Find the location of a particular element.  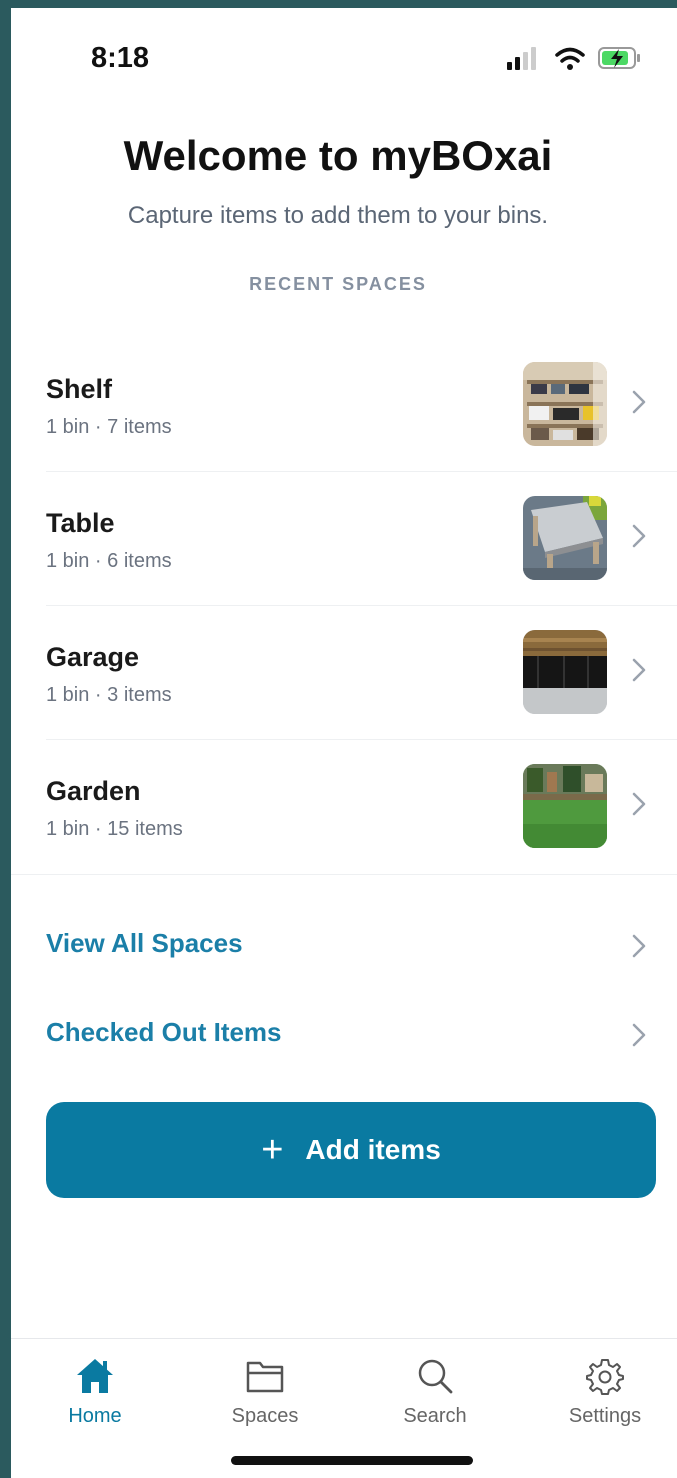

tab-label: Spaces is located at coordinates (265, 1416).